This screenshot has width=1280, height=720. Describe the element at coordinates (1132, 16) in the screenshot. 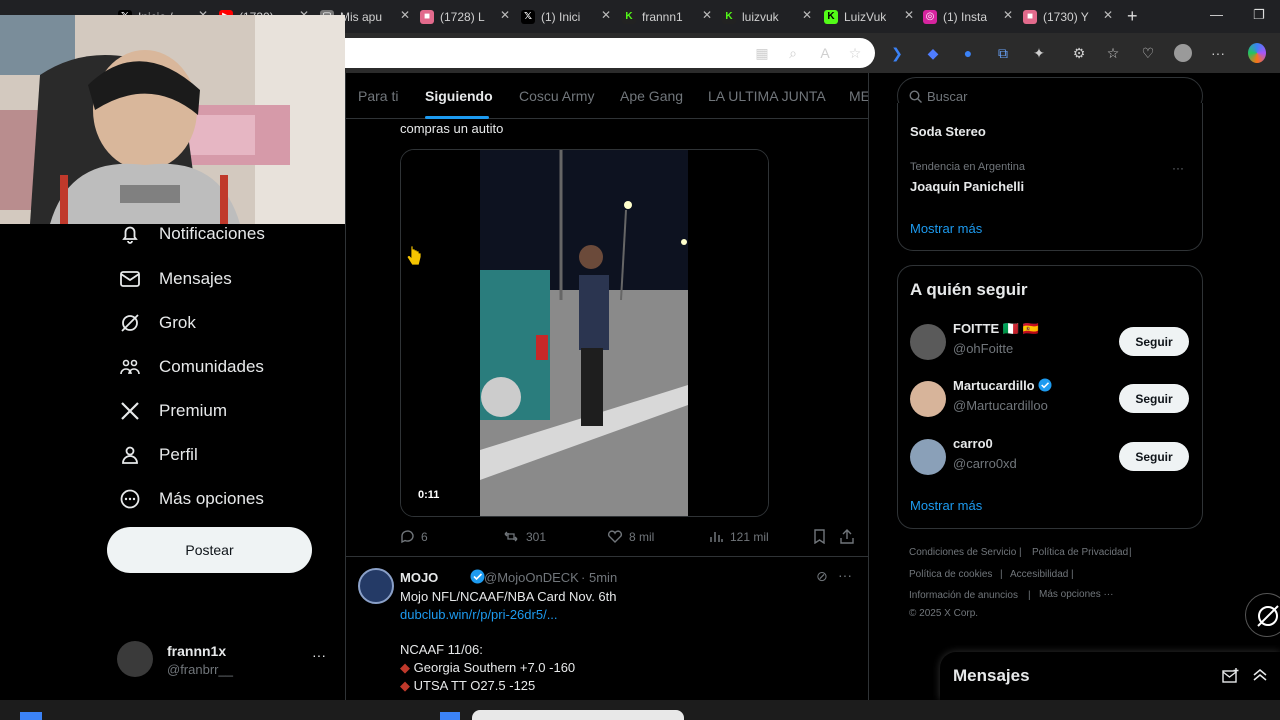

I see `new-tab-button: +` at that location.